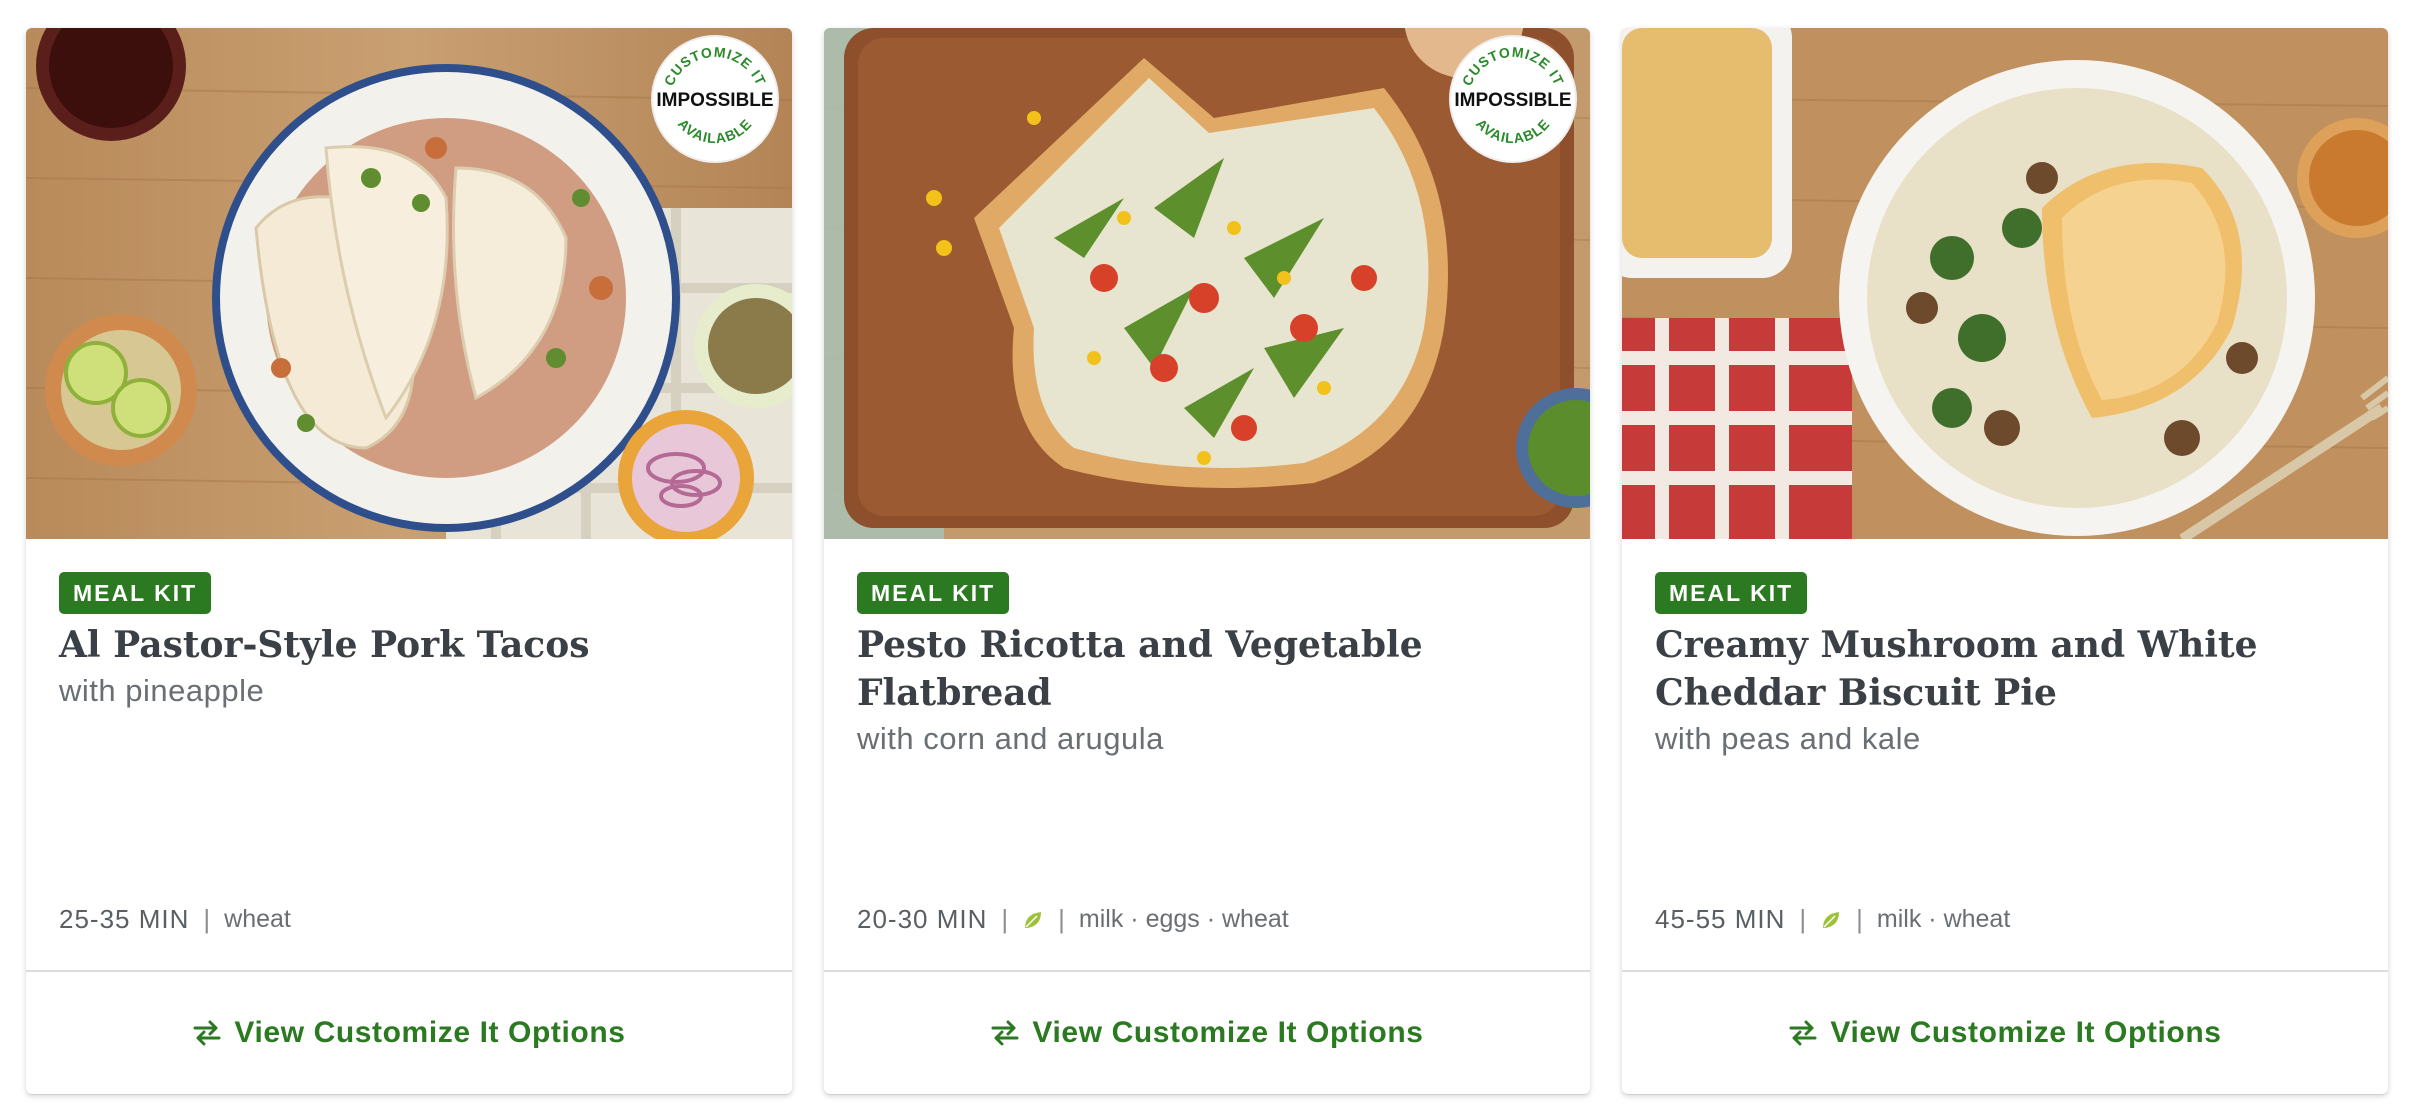  Describe the element at coordinates (1720, 919) in the screenshot. I see `cook-time: 45-55 MIN` at that location.